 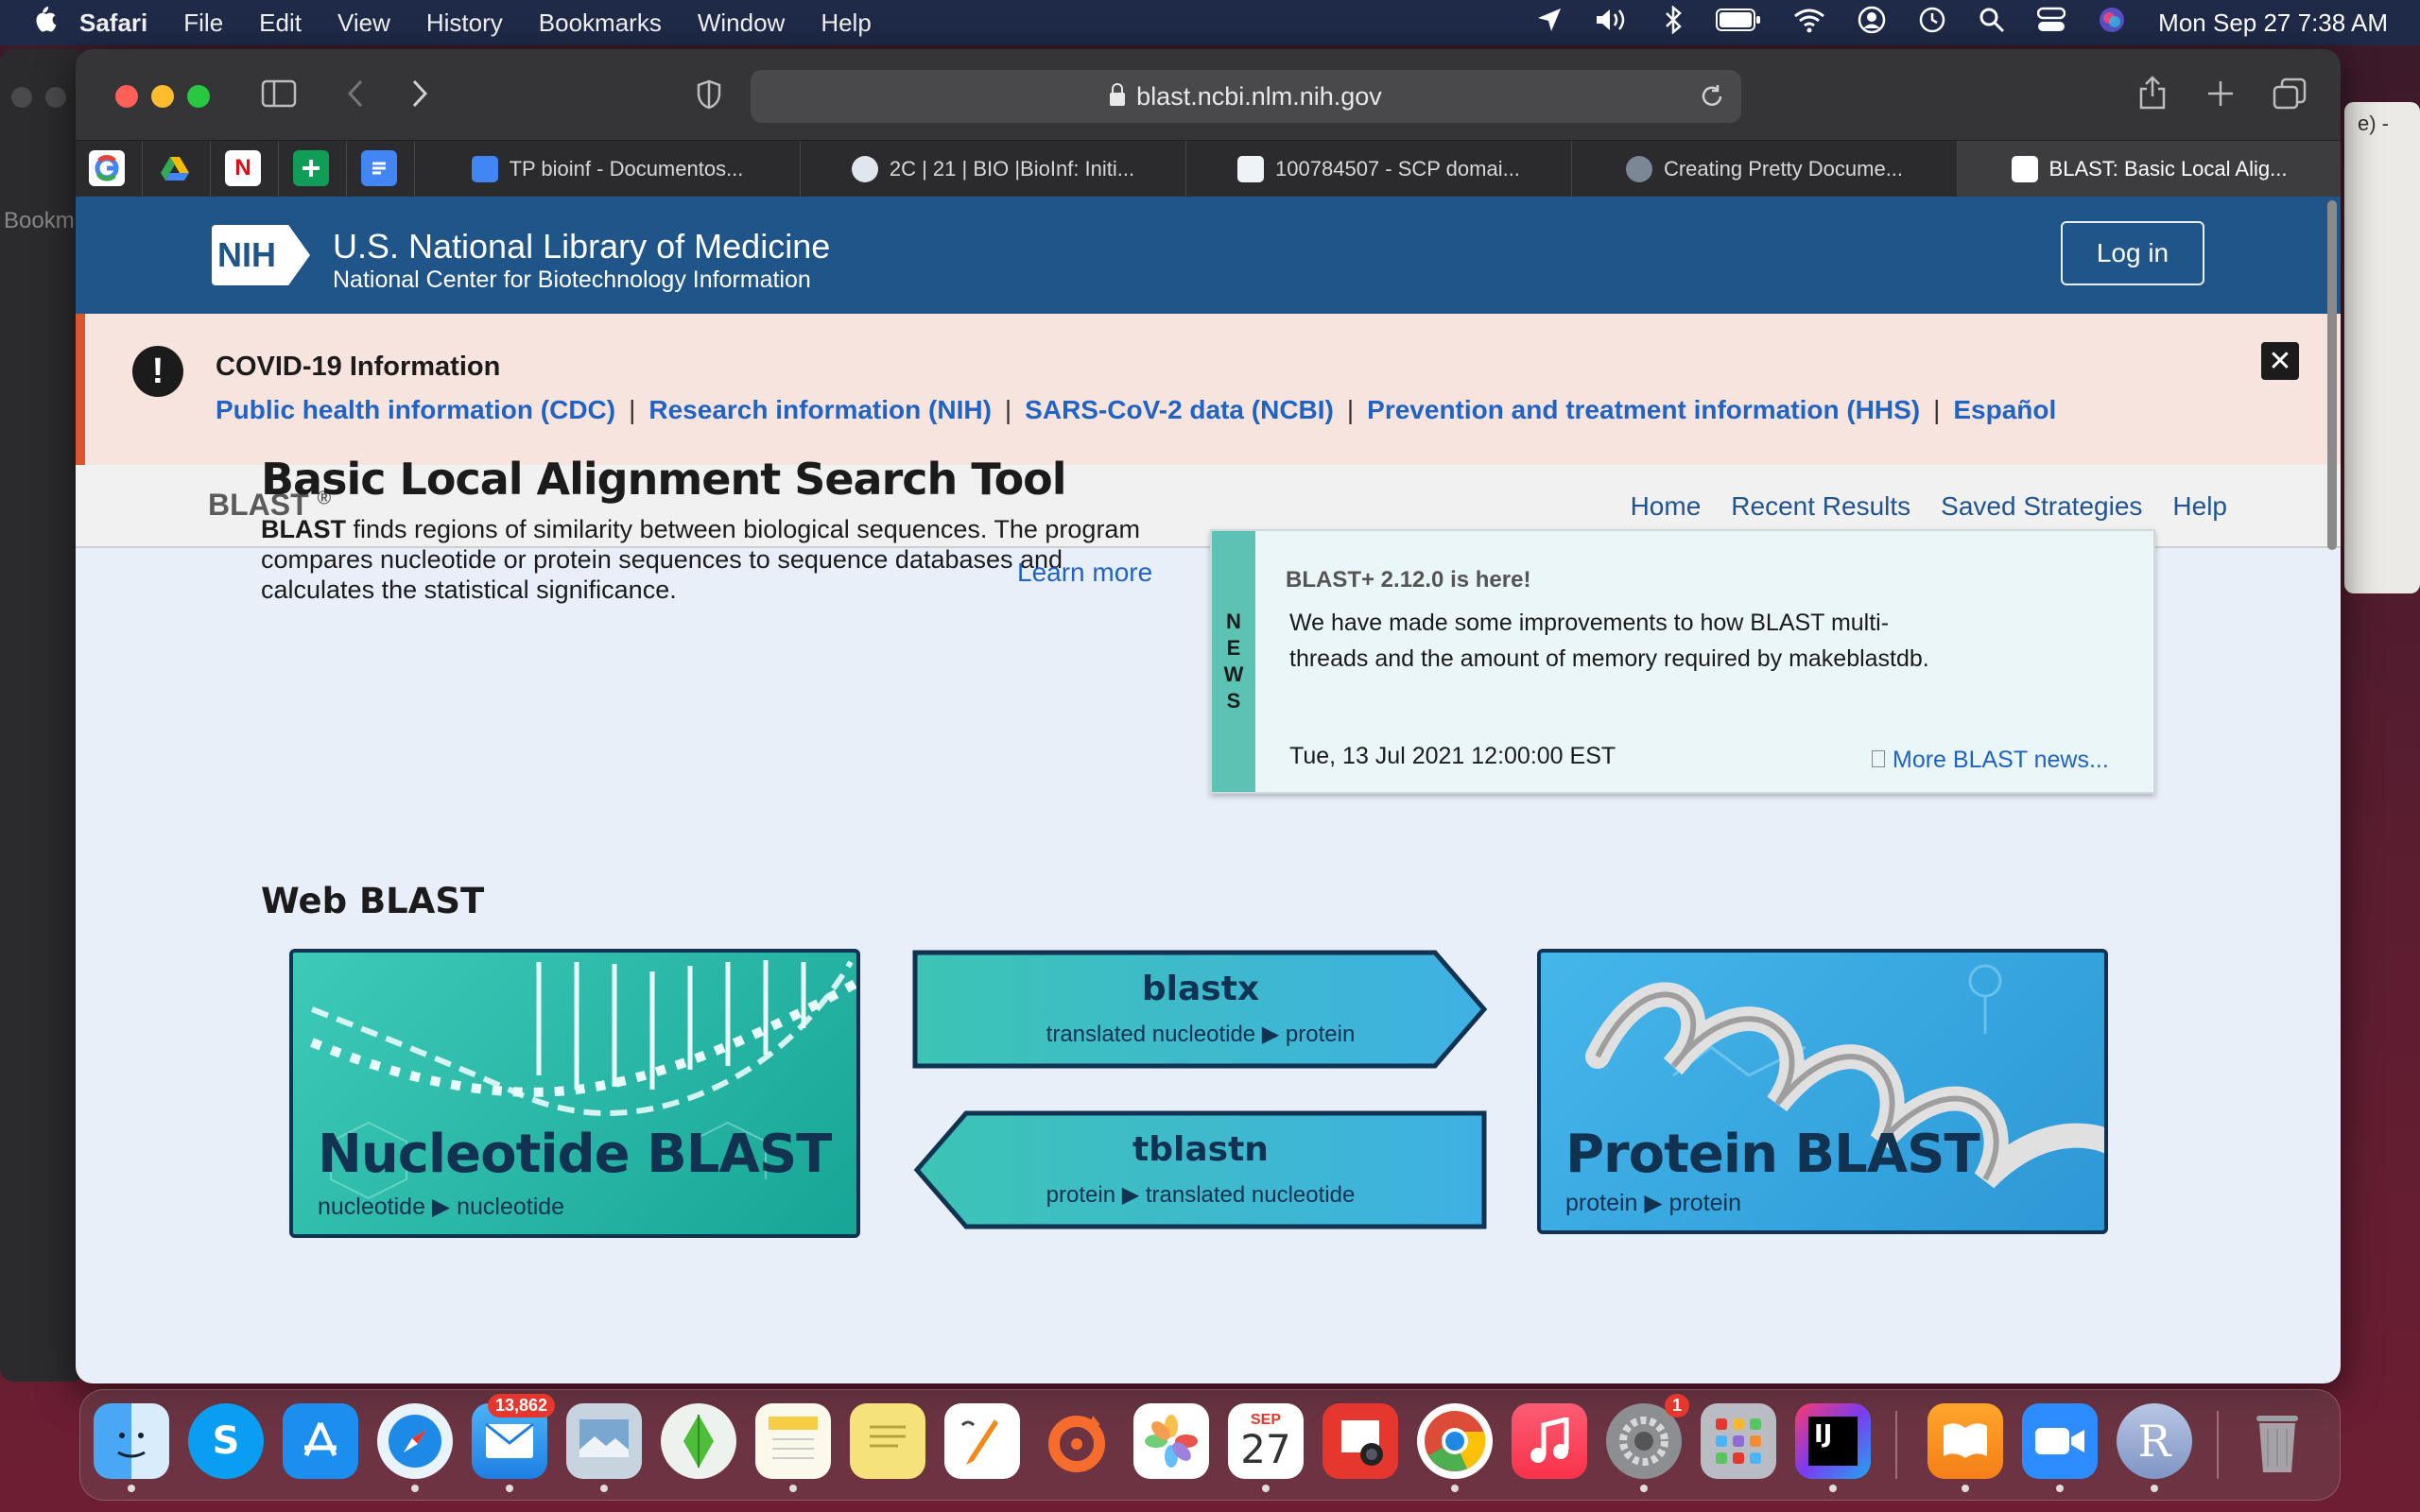 I want to click on time-machine-icon, so click(x=1932, y=23).